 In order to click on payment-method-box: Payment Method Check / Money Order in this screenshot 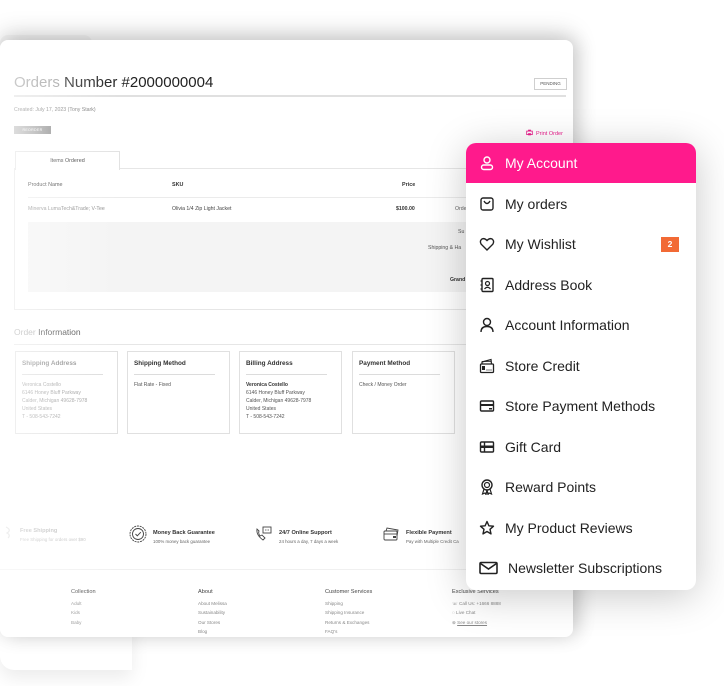, I will do `click(403, 392)`.